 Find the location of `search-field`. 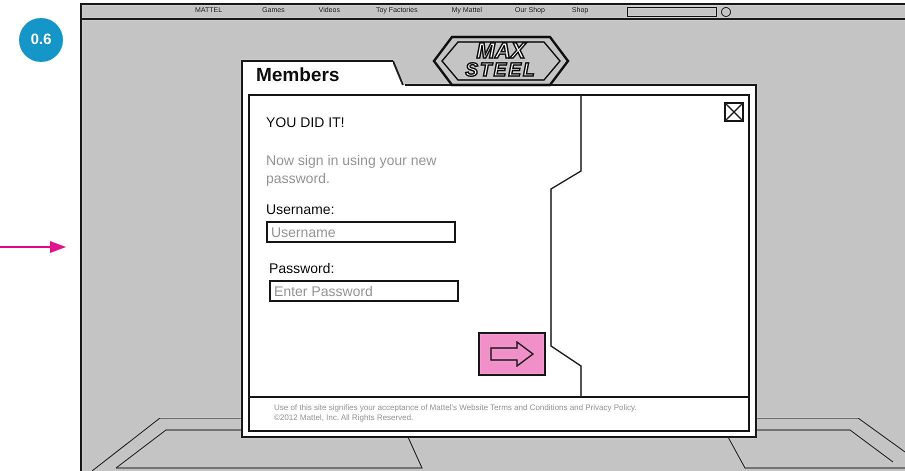

search-field is located at coordinates (672, 11).